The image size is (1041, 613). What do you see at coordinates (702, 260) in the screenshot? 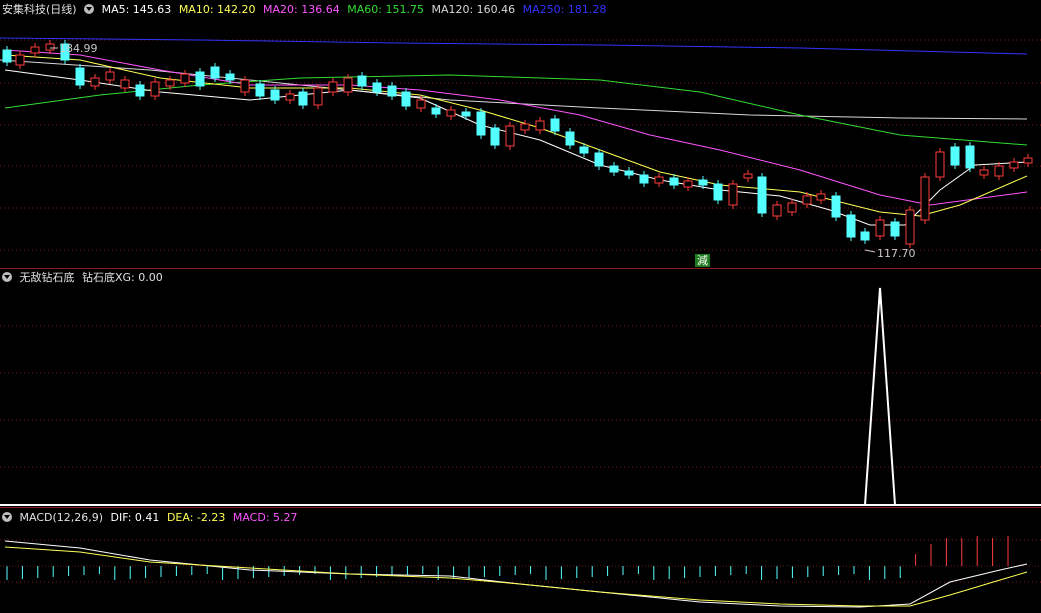
I see `signal-badge: 減` at bounding box center [702, 260].